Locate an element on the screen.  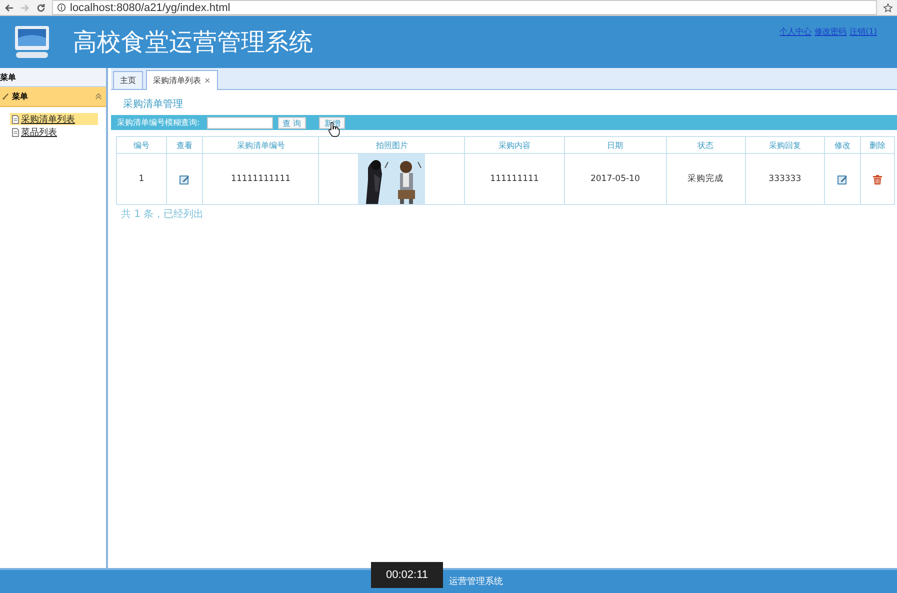
column-header: 编号 is located at coordinates (141, 145).